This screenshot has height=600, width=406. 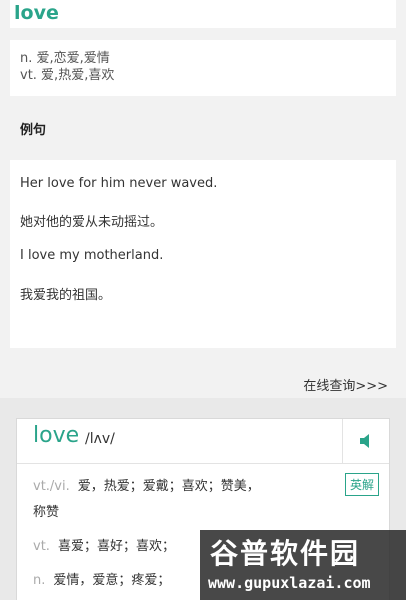 What do you see at coordinates (33, 130) in the screenshot?
I see `examples-title: 例句` at bounding box center [33, 130].